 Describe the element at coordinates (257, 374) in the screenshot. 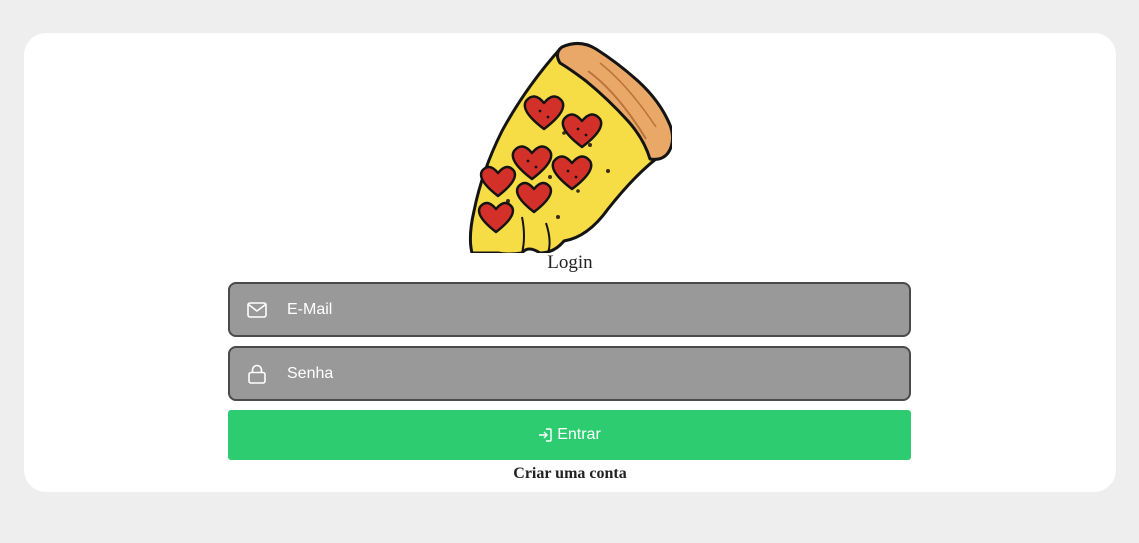

I see `lock-icon` at that location.